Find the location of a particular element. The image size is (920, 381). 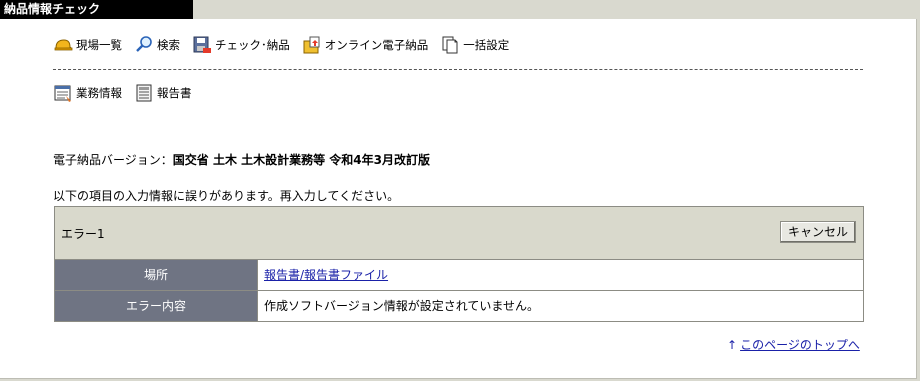

page-top-label: このページのトップへ is located at coordinates (800, 345).